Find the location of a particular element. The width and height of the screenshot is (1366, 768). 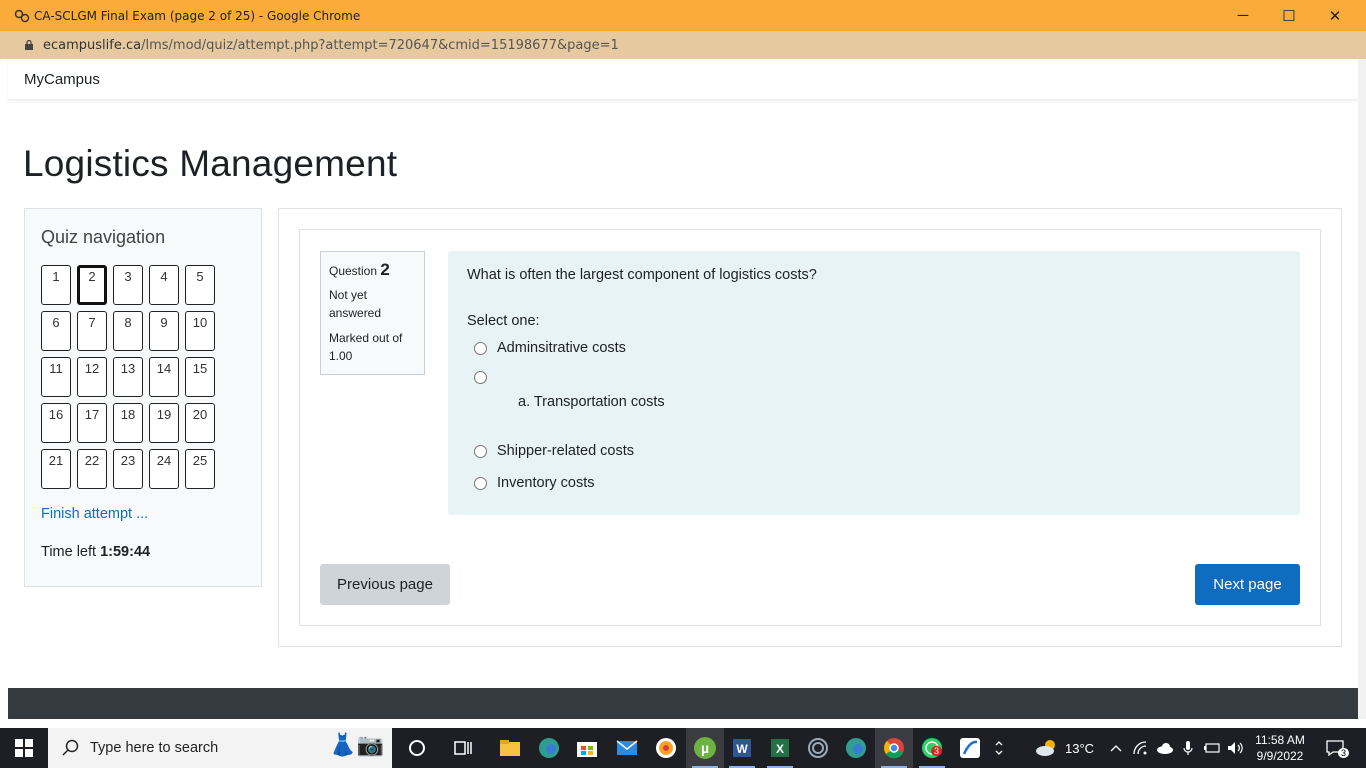

windows-logo-icon is located at coordinates (24, 748).